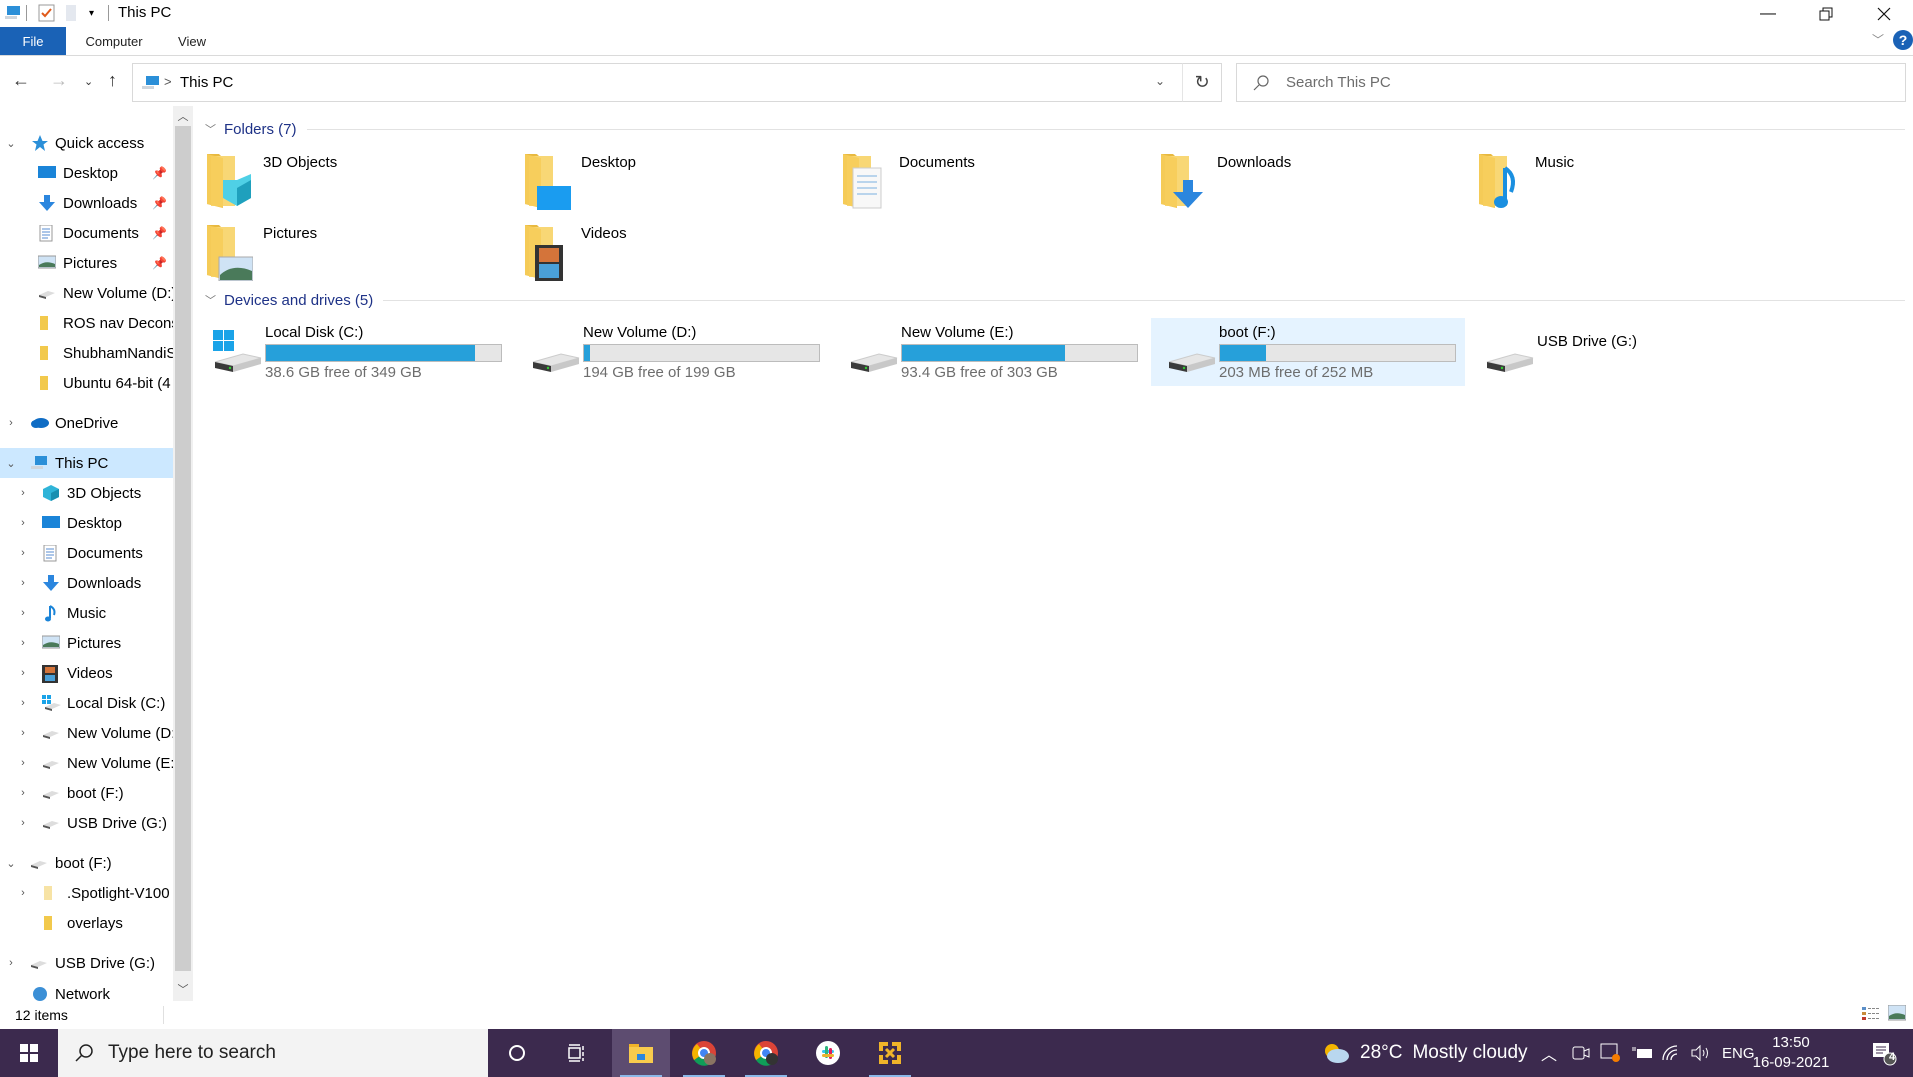 The width and height of the screenshot is (1913, 1077). What do you see at coordinates (86, 763) in the screenshot?
I see `sidebar-this-pc-new-volume-e: › New Volume (E:)` at bounding box center [86, 763].